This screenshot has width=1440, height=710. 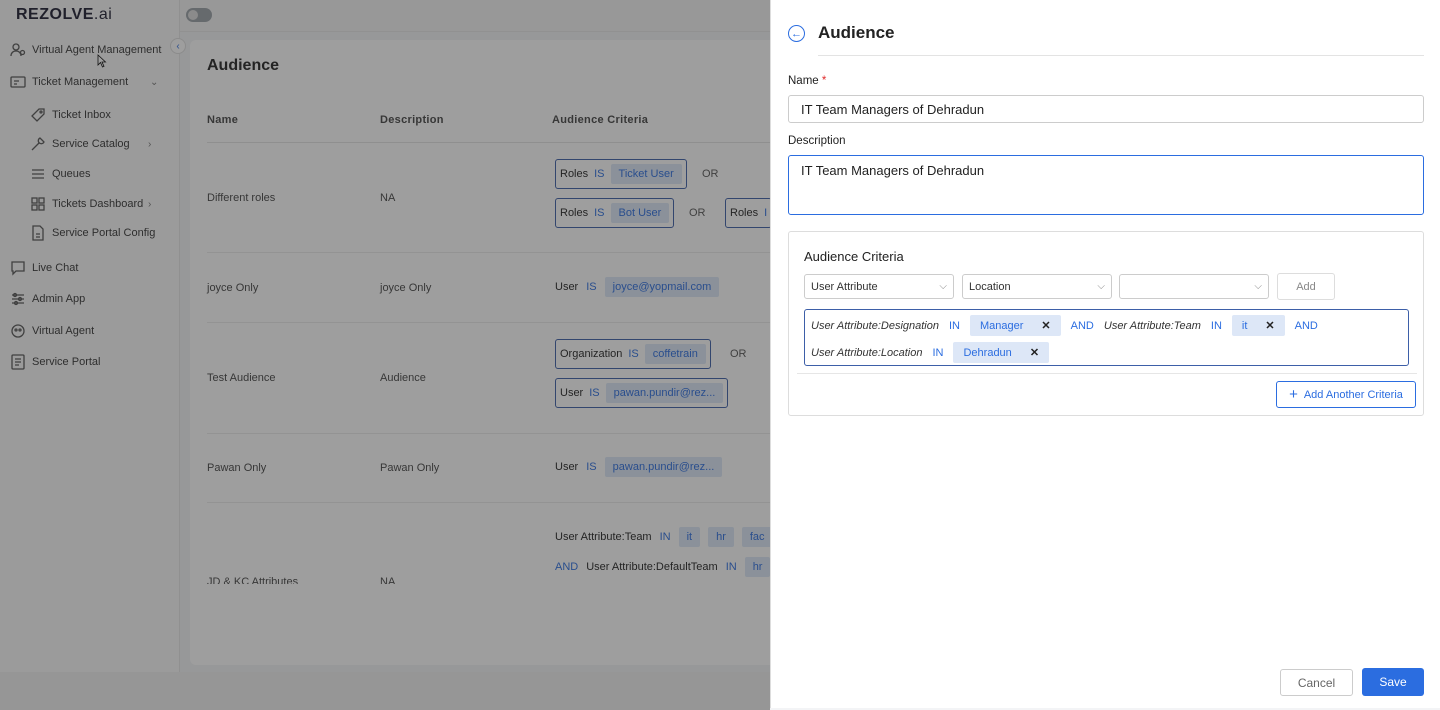 I want to click on add-another-criteria-button: + Add Another Criteria, so click(x=1346, y=394).